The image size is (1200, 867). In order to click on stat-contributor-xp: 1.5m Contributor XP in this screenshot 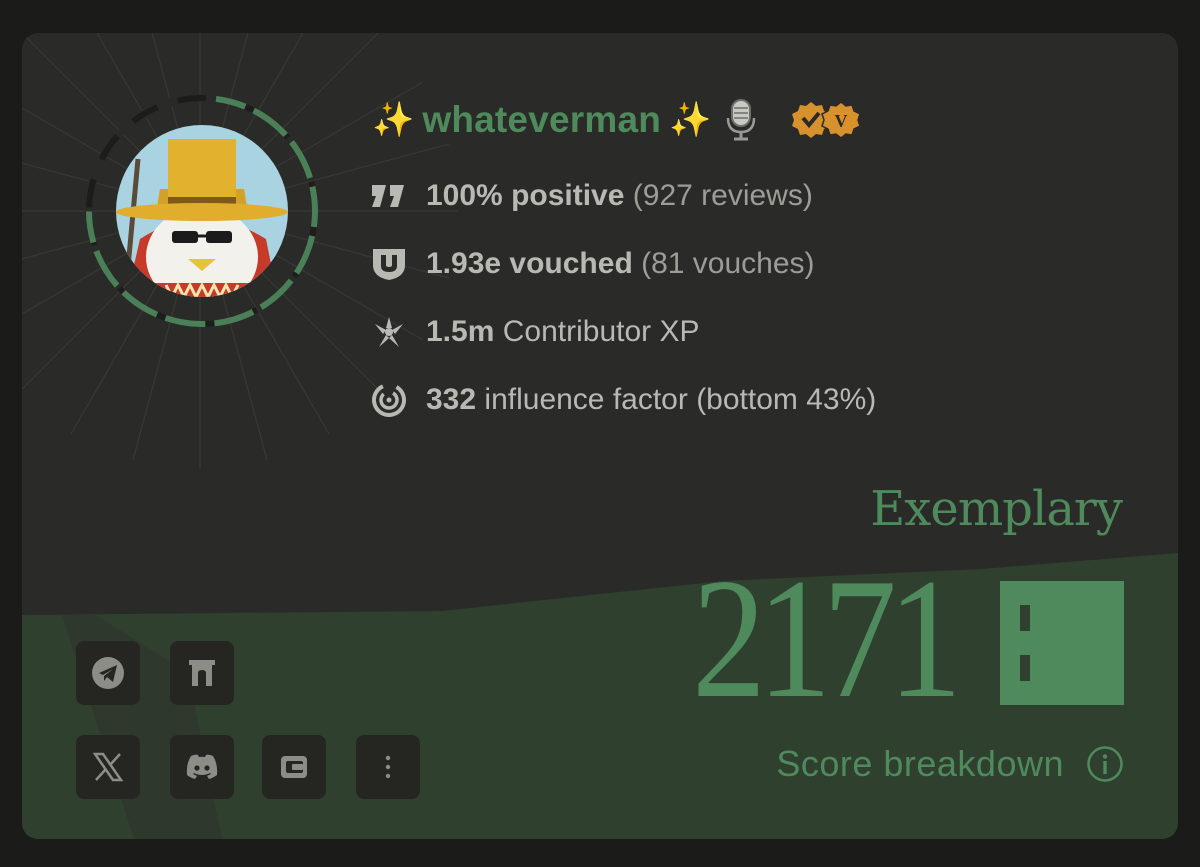, I will do `click(535, 332)`.